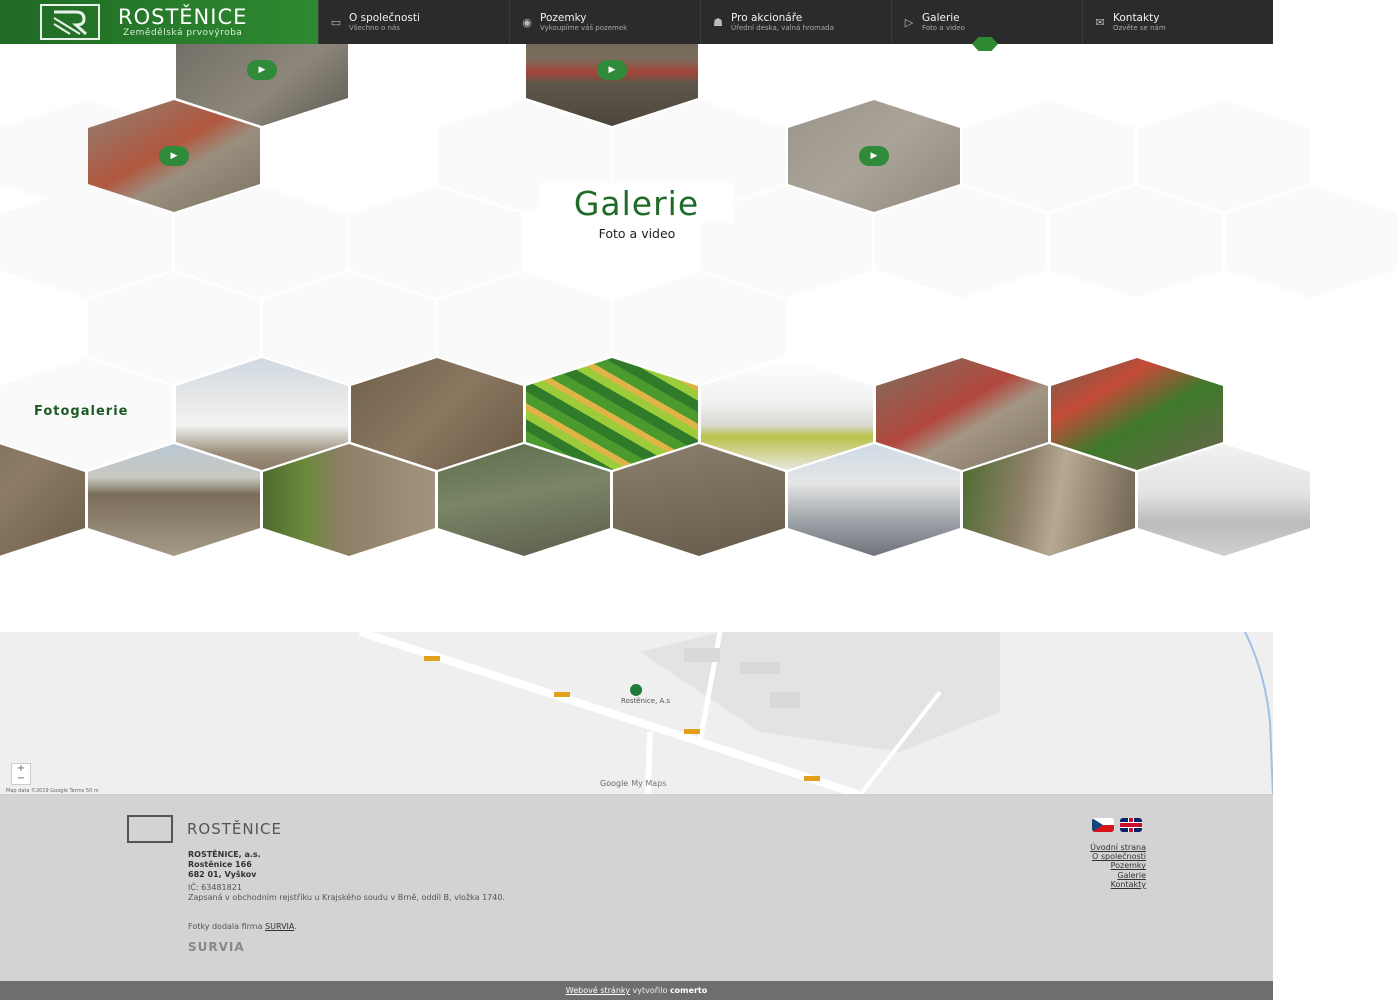  I want to click on envelope-icon: ✉, so click(1100, 22).